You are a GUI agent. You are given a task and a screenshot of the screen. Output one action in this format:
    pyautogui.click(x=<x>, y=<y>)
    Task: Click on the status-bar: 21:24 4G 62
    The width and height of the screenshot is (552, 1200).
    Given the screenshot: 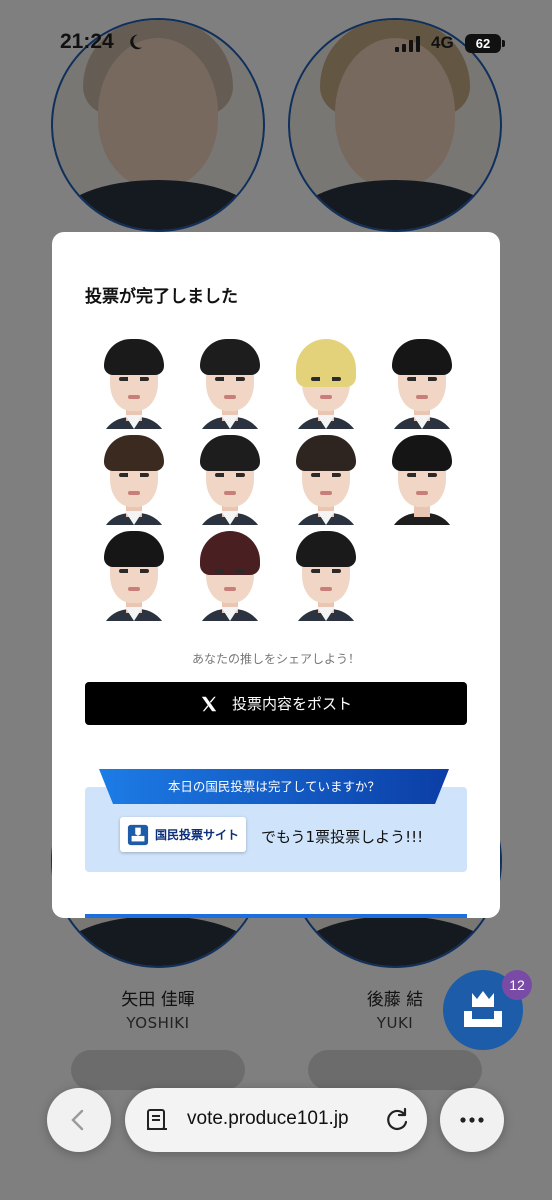 What is the action you would take?
    pyautogui.click(x=276, y=44)
    